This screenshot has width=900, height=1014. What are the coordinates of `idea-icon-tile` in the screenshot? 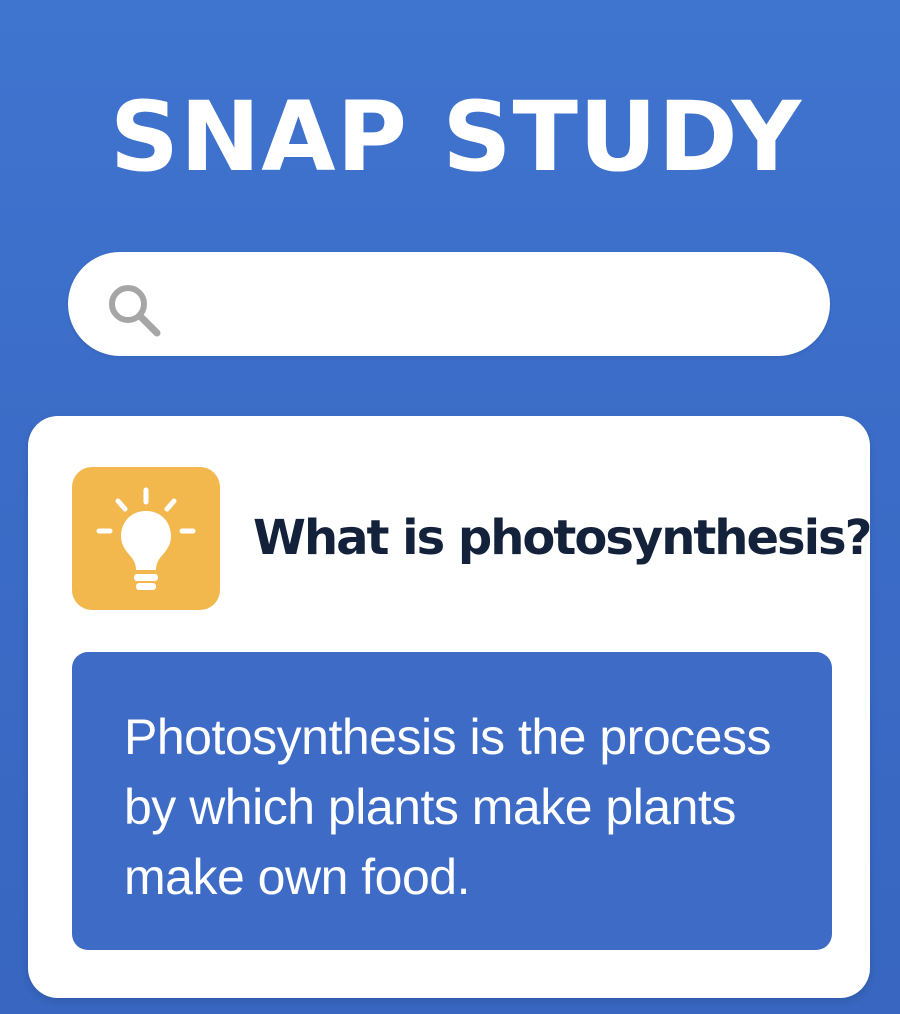 It's located at (146, 538).